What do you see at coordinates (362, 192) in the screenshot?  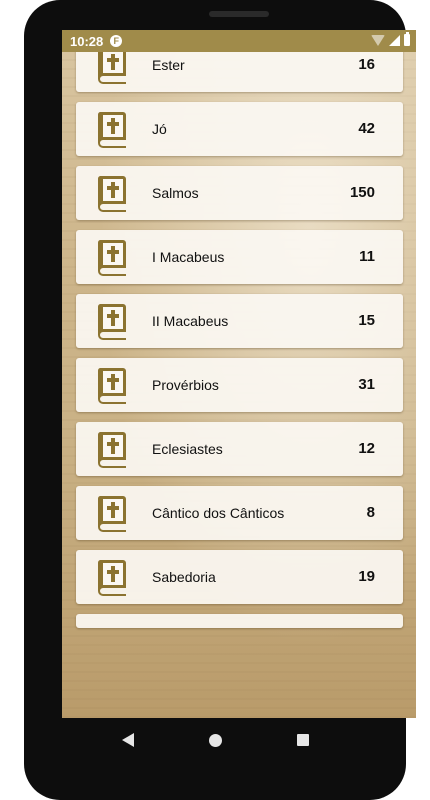 I see `chapter-count: 150` at bounding box center [362, 192].